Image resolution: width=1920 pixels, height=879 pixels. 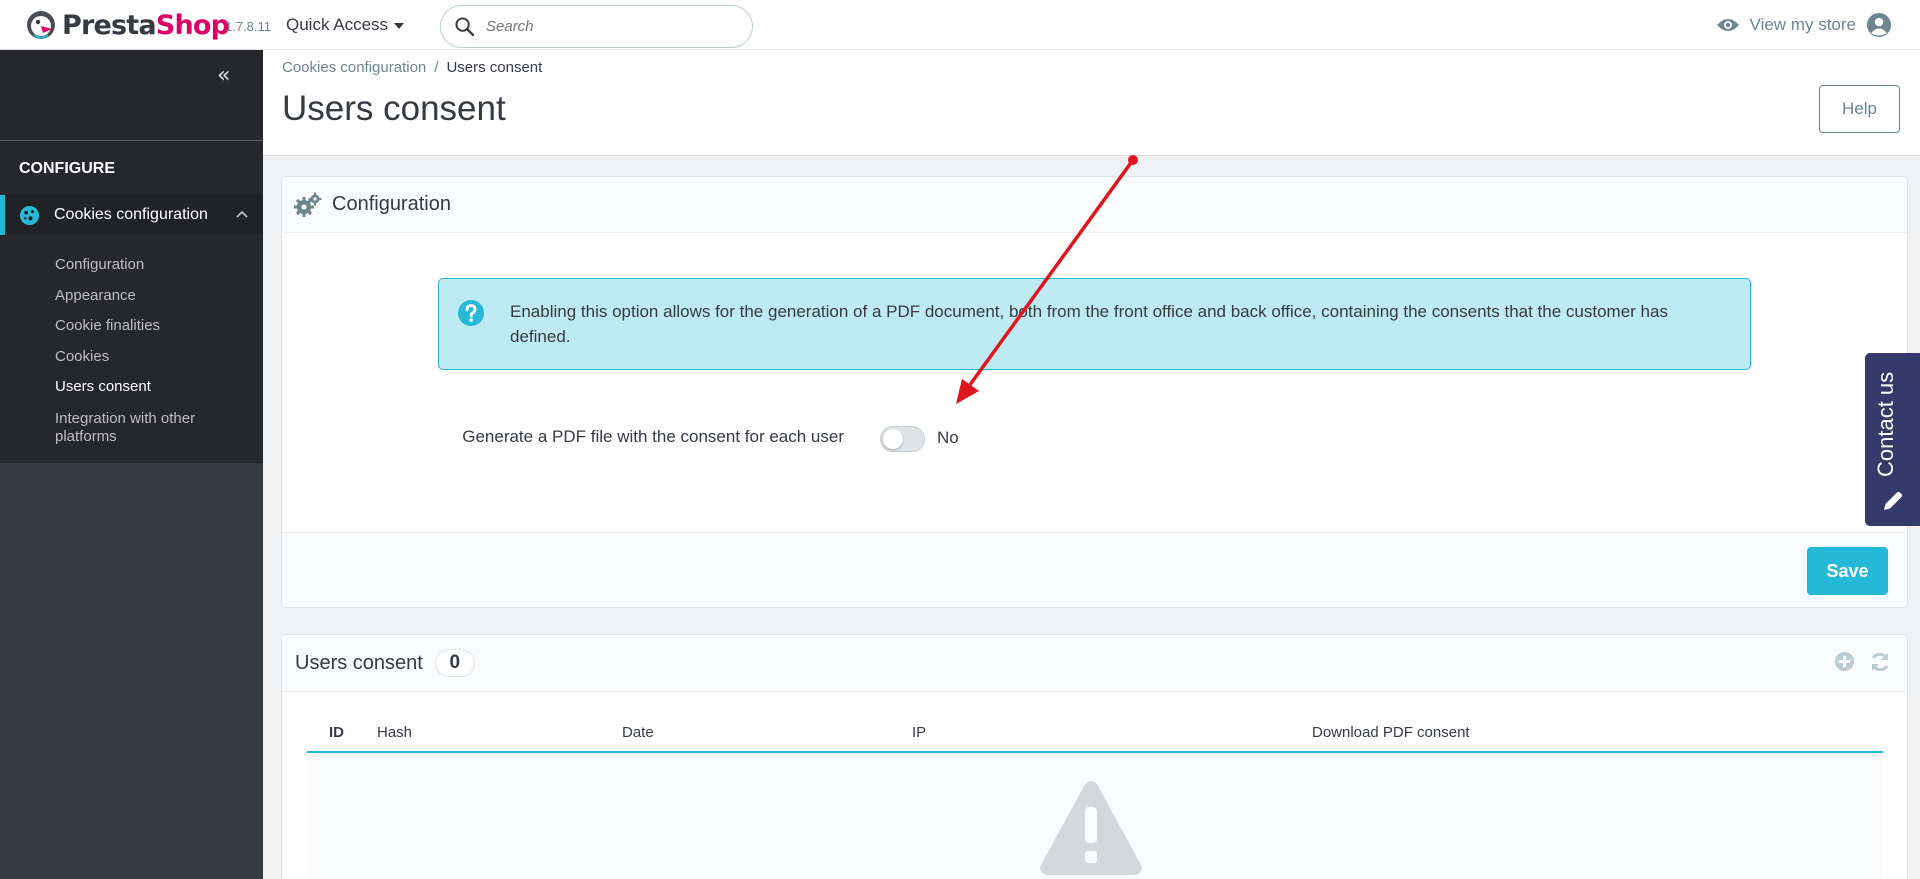 I want to click on table-header: ID Hash Date IP Download PDF consent, so click(x=1095, y=734).